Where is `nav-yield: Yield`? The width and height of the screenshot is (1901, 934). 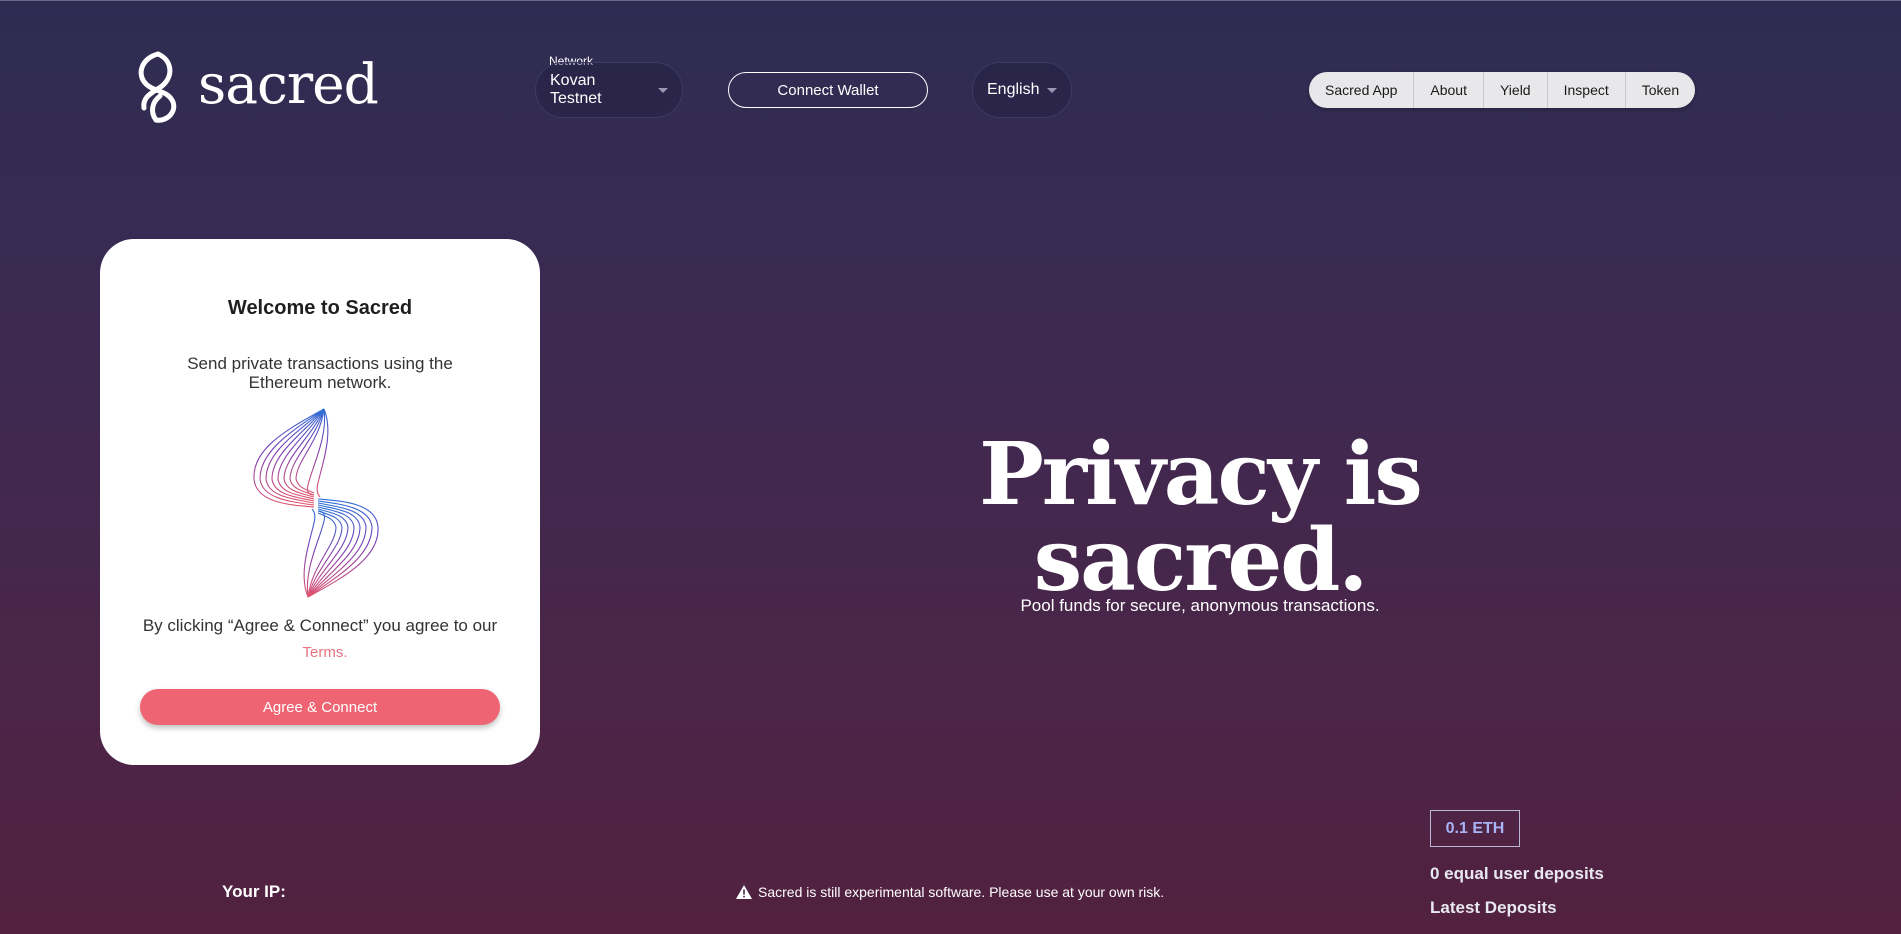 nav-yield: Yield is located at coordinates (1516, 90).